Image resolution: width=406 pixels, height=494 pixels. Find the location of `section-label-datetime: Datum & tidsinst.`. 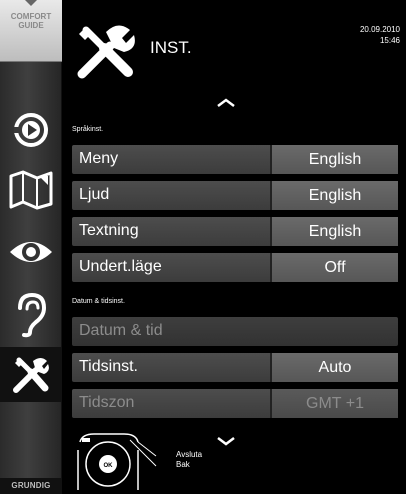

section-label-datetime: Datum & tidsinst. is located at coordinates (98, 301).